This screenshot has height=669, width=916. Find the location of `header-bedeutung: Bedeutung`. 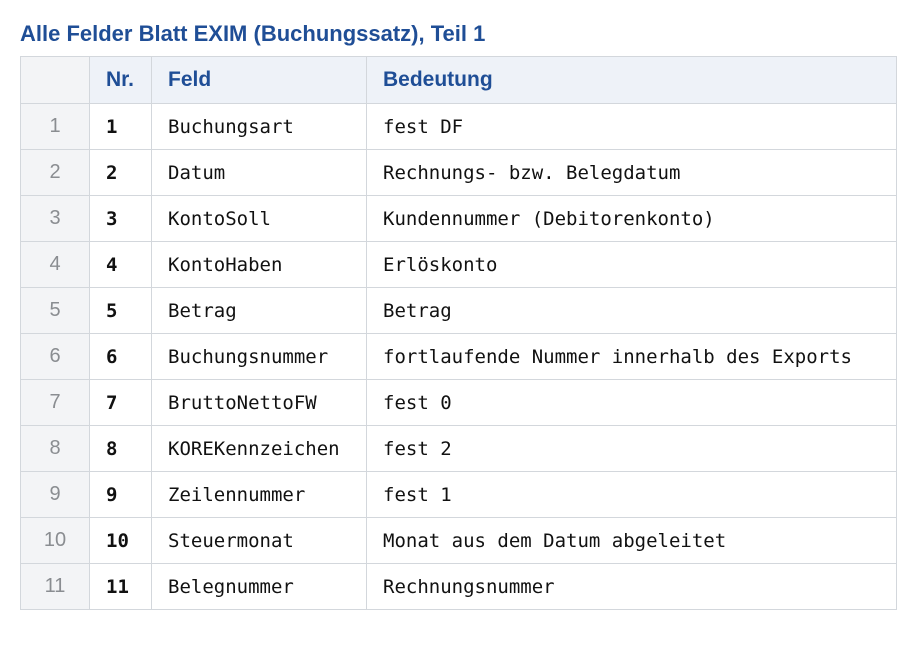

header-bedeutung: Bedeutung is located at coordinates (631, 80).